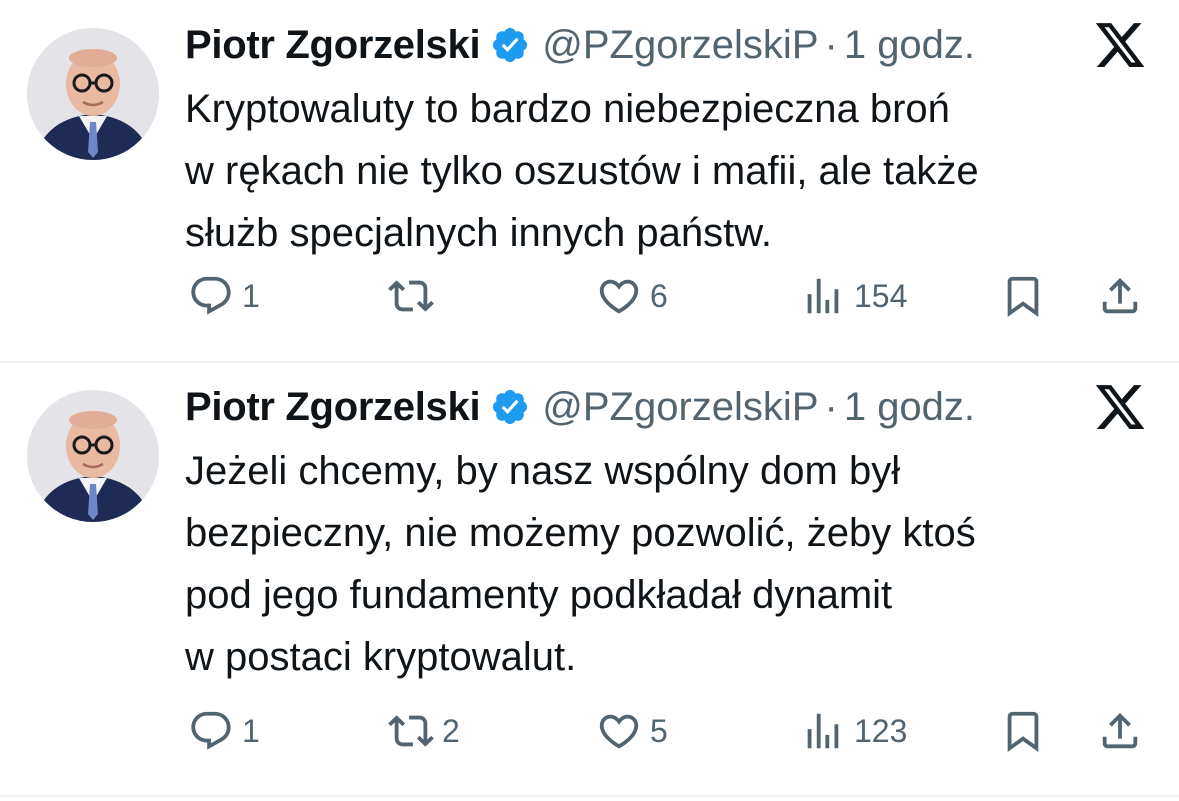 This screenshot has width=1179, height=801. I want to click on like-count: 6, so click(659, 295).